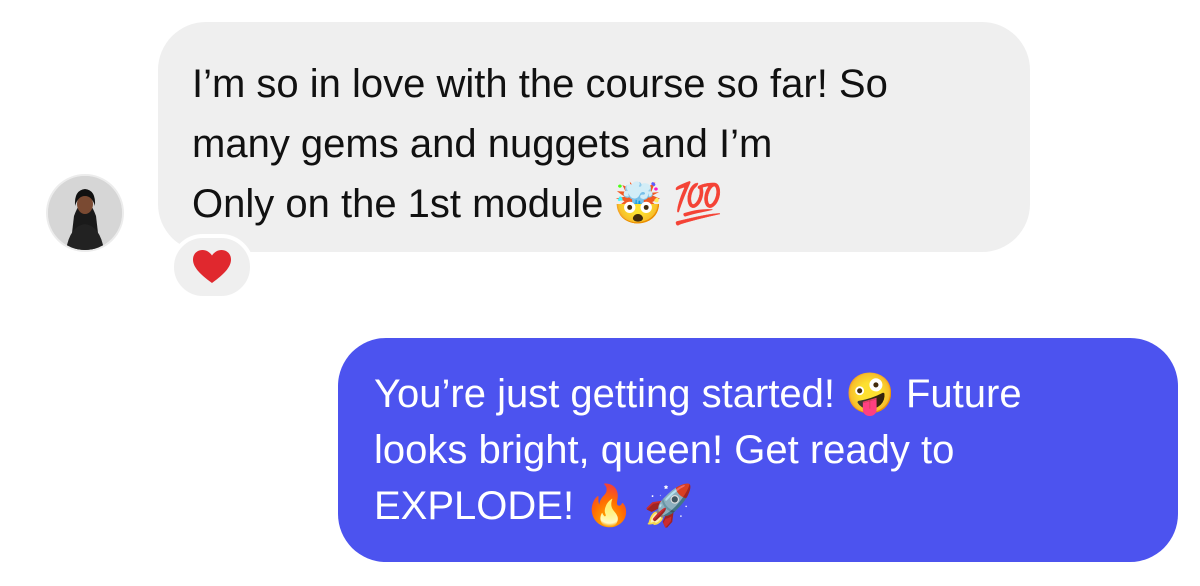 The height and width of the screenshot is (586, 1200). Describe the element at coordinates (698, 204) in the screenshot. I see `hundred-points-emoji-icon: 💯` at that location.